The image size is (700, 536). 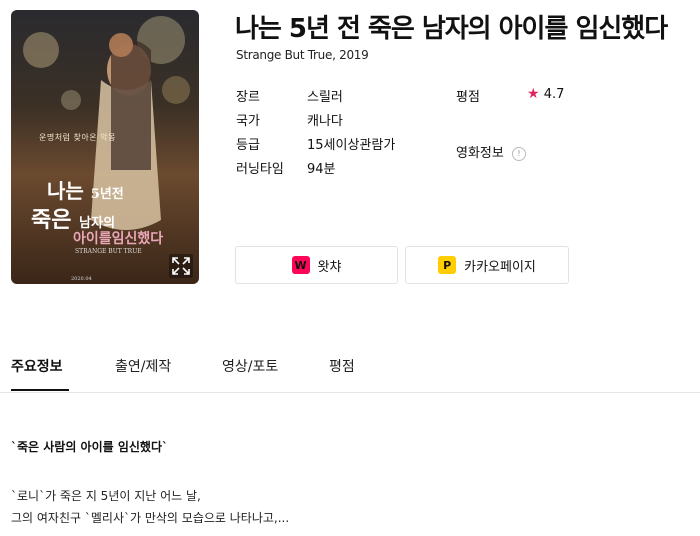 I want to click on expand-icon, so click(x=181, y=266).